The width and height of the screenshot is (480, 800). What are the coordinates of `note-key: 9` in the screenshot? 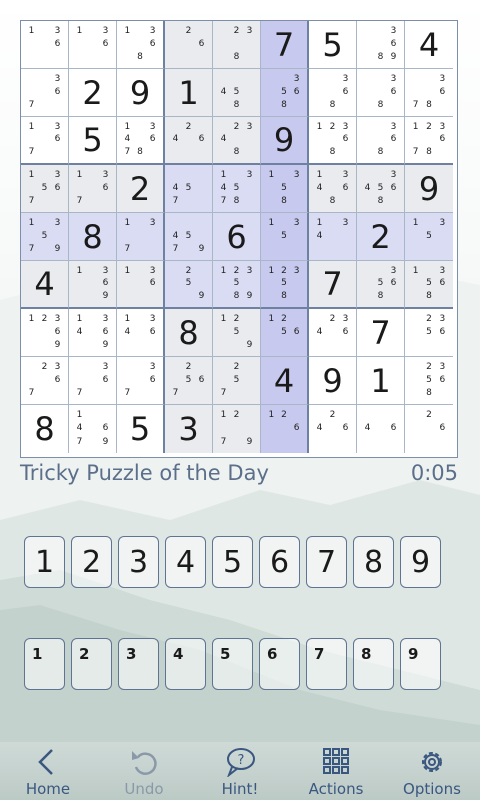 It's located at (420, 664).